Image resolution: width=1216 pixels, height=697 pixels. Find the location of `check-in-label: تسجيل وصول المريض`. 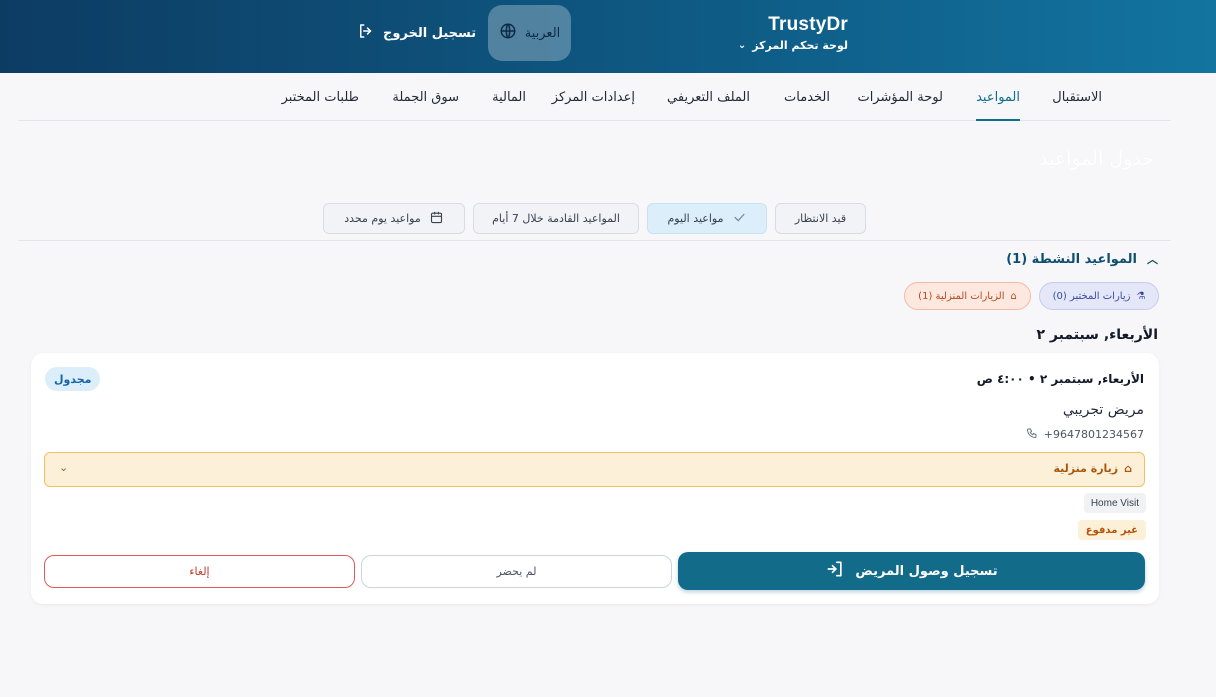

check-in-label: تسجيل وصول المريض is located at coordinates (926, 571).